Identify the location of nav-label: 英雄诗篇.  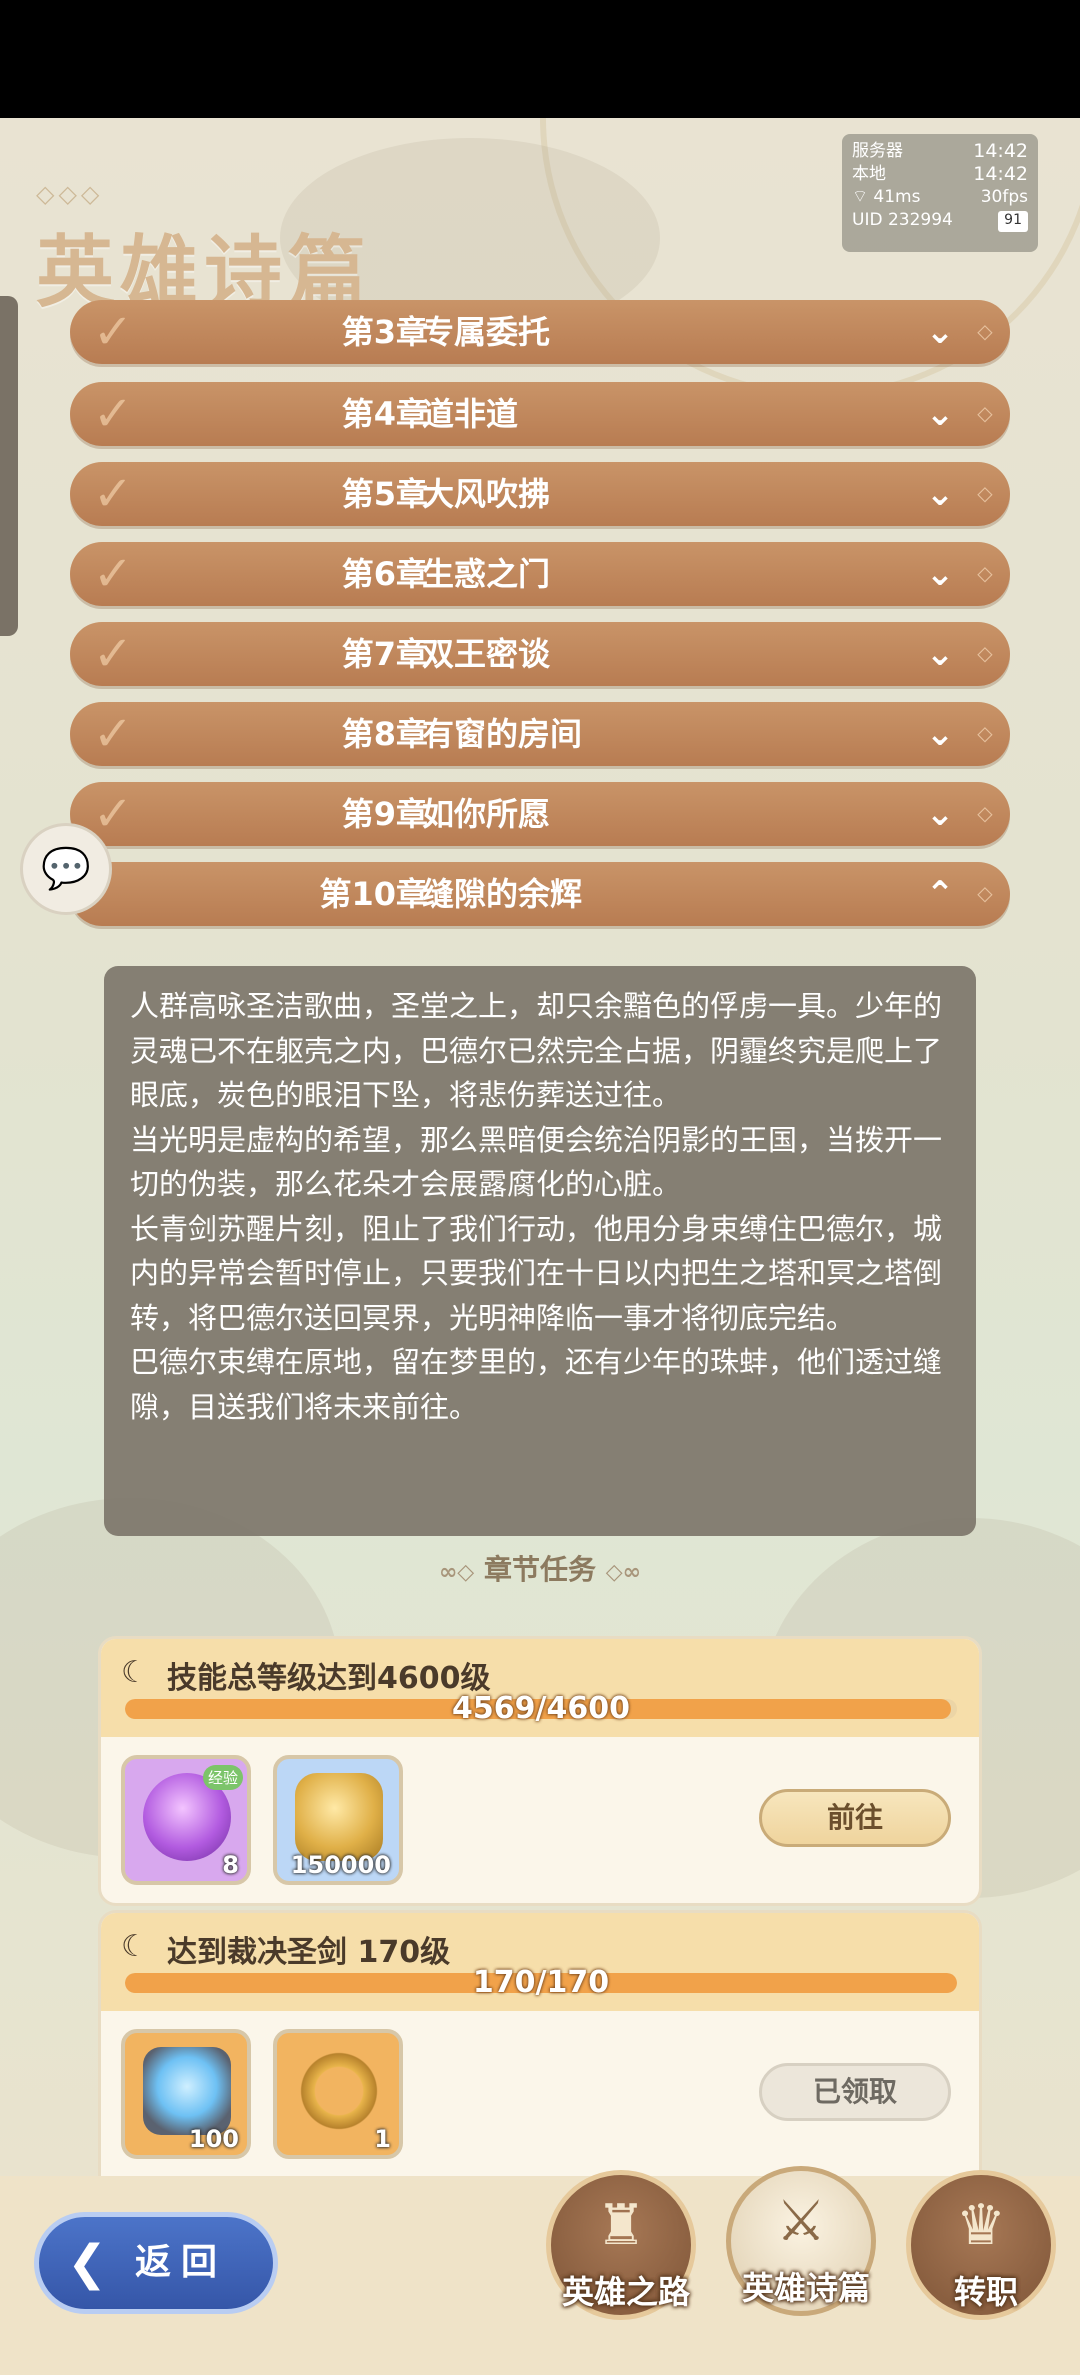
(805, 2288).